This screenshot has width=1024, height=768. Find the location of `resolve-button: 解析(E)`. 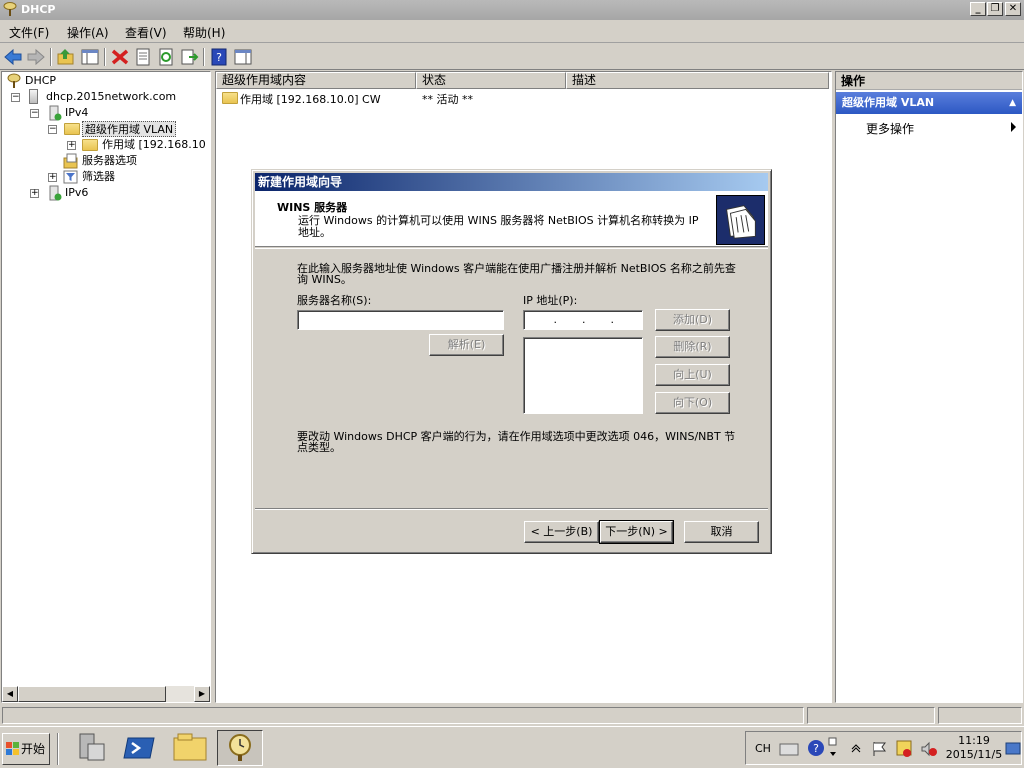

resolve-button: 解析(E) is located at coordinates (466, 345).